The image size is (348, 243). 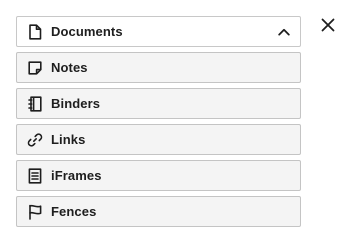 I want to click on menu-item-documents: Documents, so click(x=158, y=31).